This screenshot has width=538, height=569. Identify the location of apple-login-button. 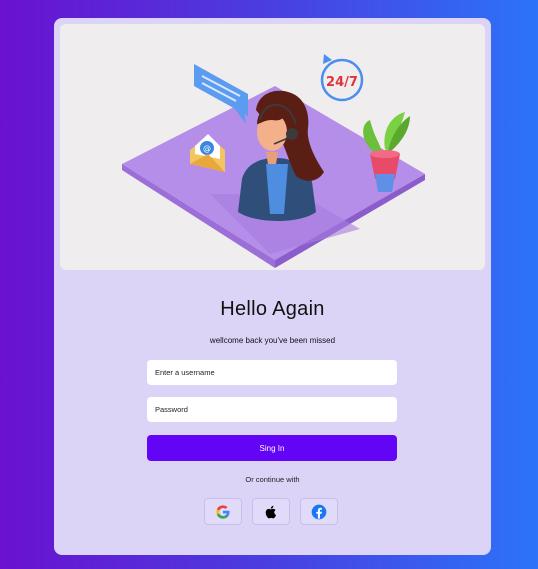
(271, 511).